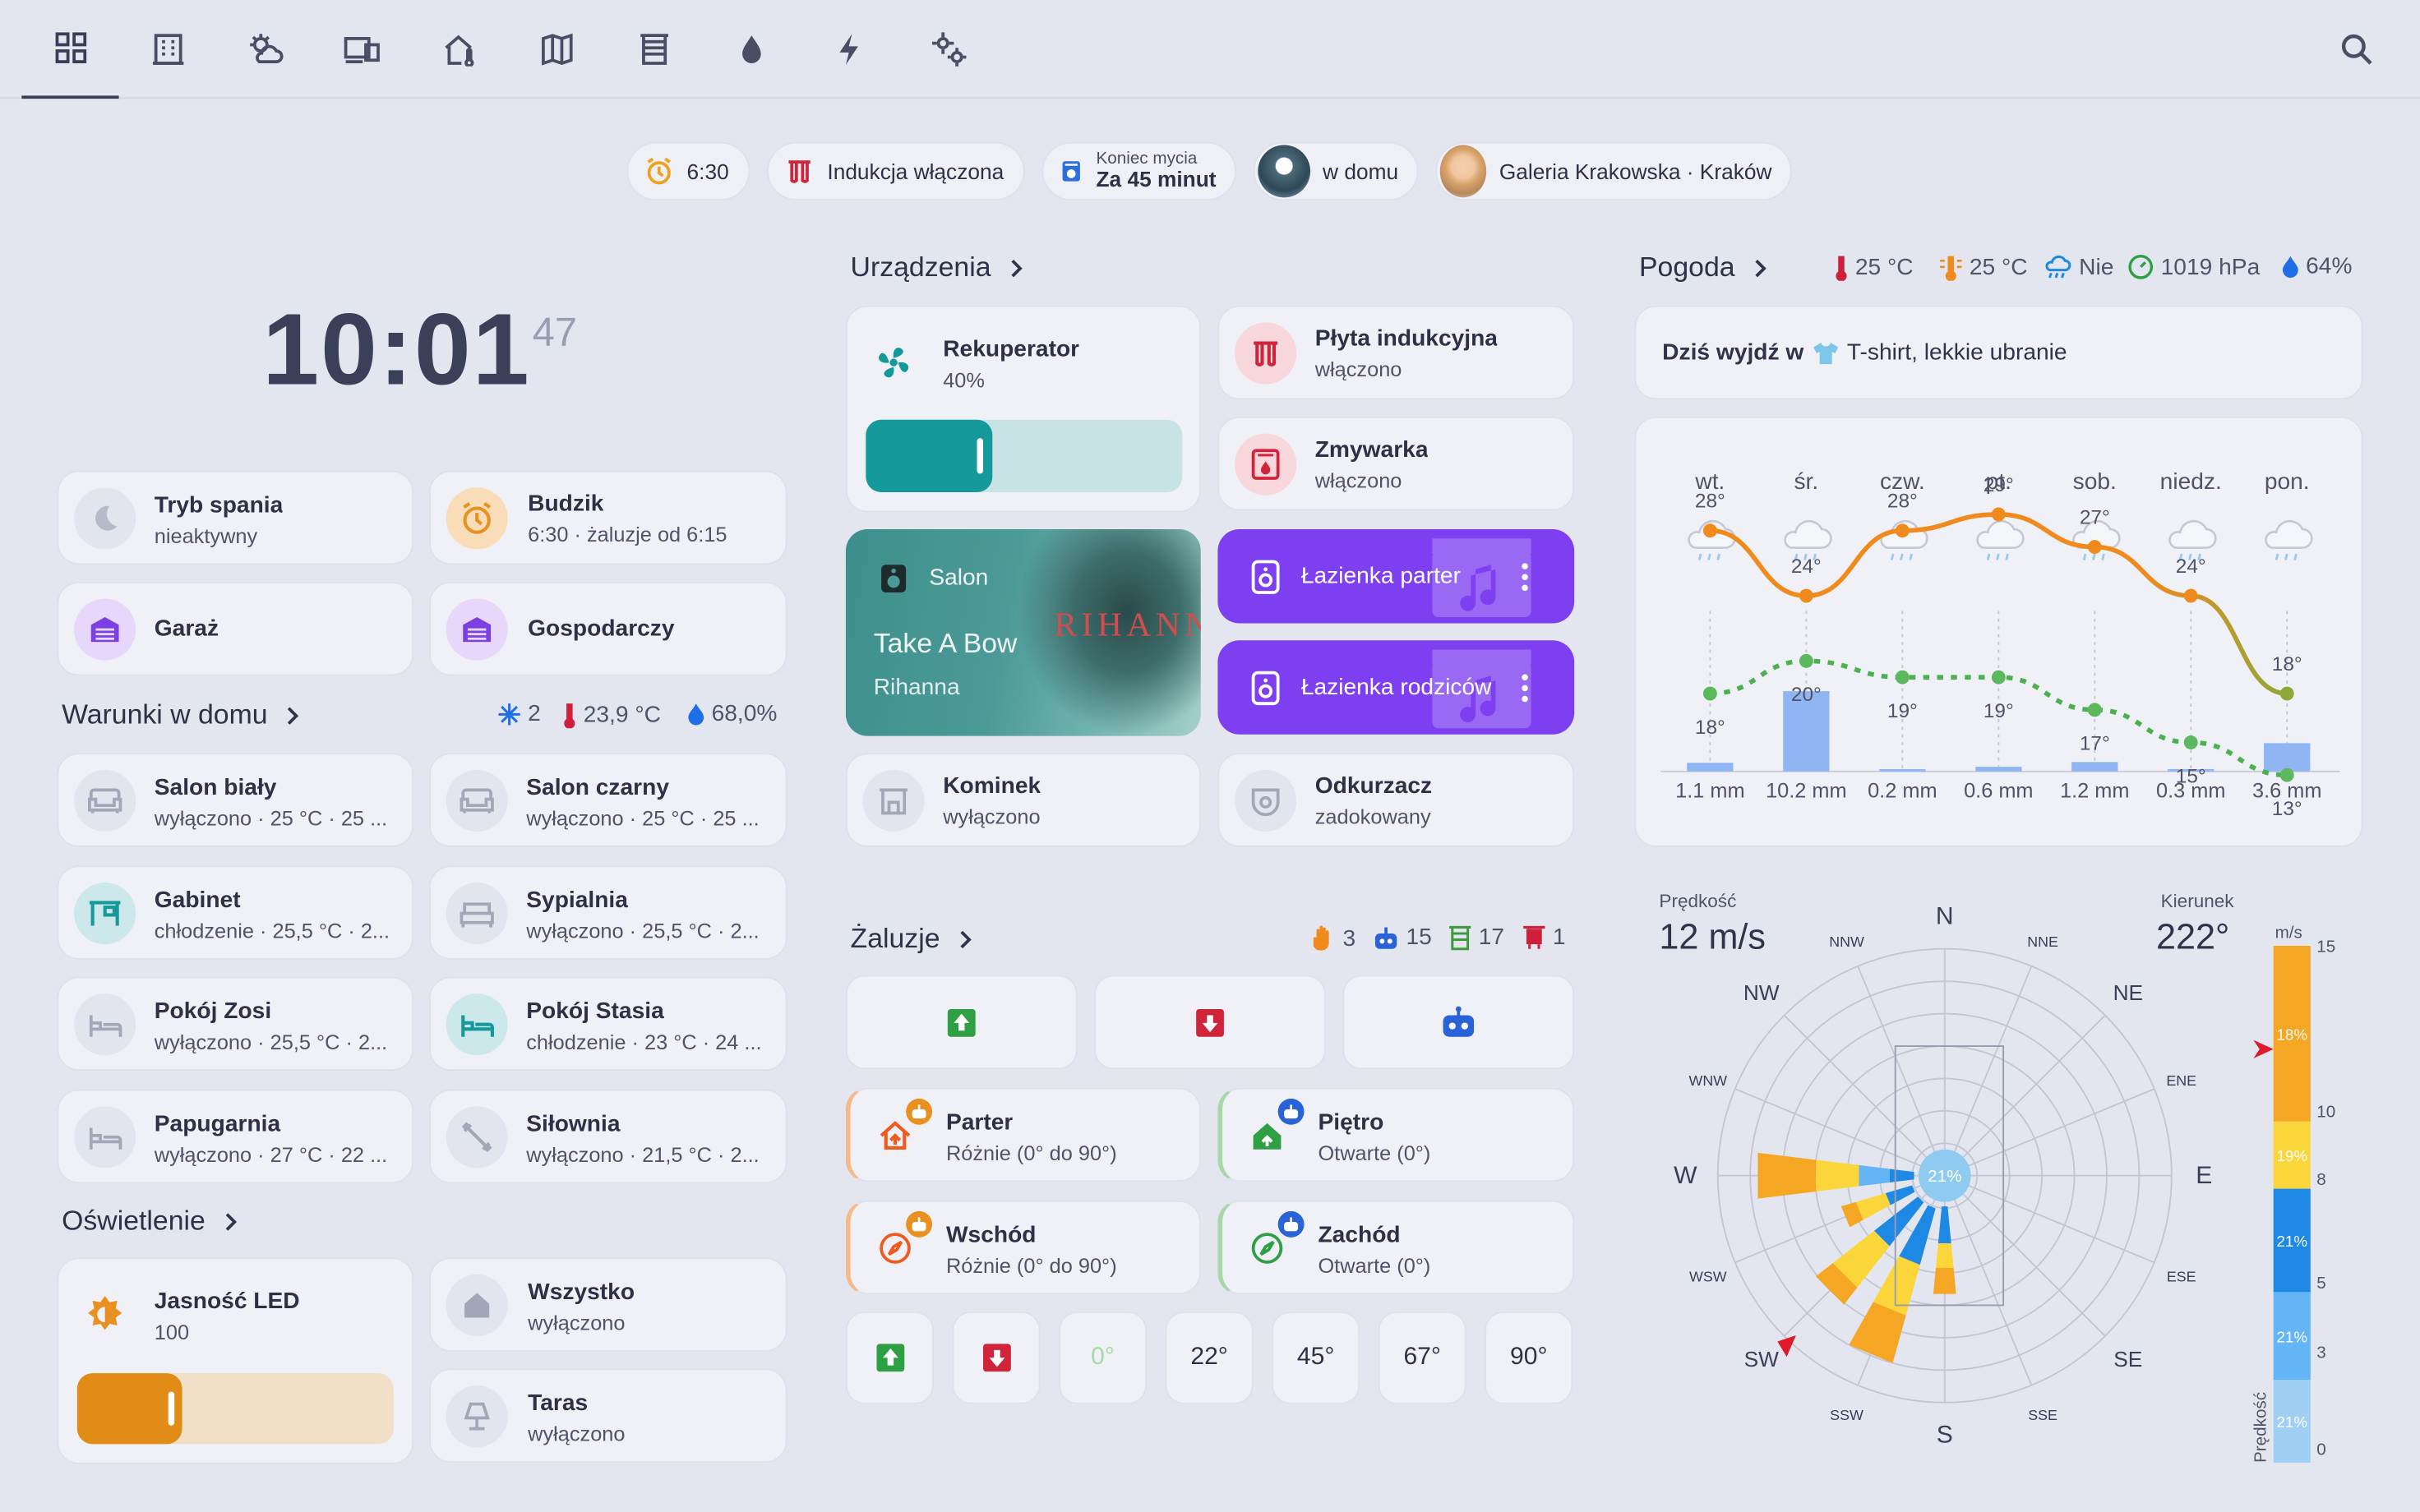  I want to click on recuperator-tile: Rekuperator 40%, so click(1023, 409).